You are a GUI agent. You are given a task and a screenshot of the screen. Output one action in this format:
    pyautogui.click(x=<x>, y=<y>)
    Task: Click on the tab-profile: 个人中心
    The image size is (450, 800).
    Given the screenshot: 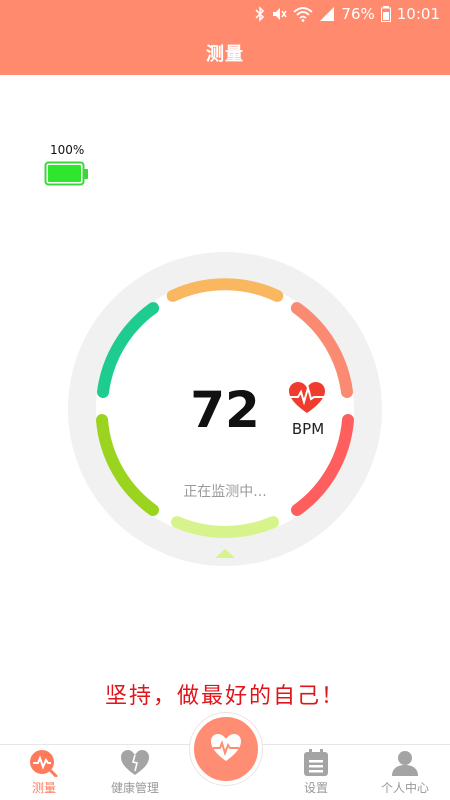 What is the action you would take?
    pyautogui.click(x=405, y=772)
    